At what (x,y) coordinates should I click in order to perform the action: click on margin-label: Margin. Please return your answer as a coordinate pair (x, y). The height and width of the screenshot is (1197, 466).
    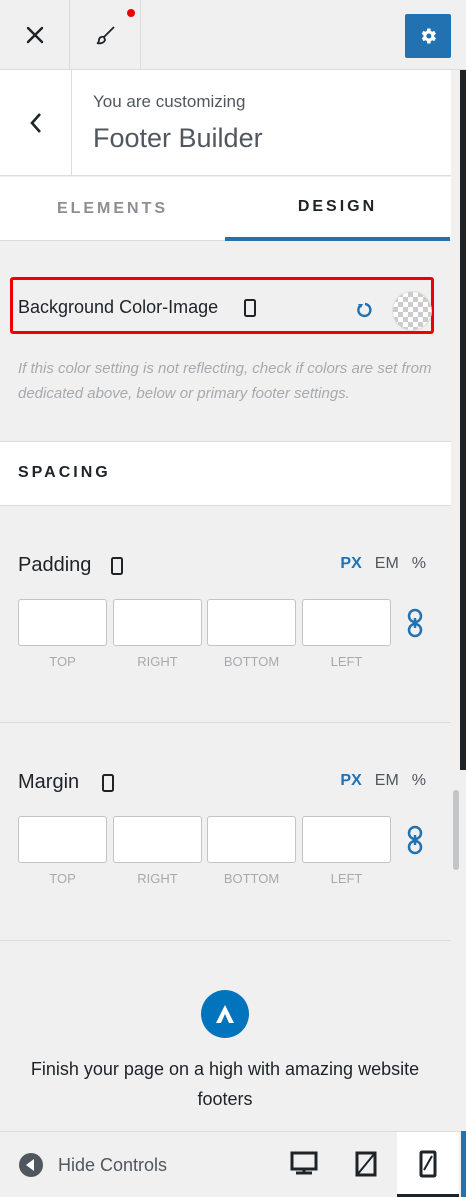
    Looking at the image, I should click on (49, 782).